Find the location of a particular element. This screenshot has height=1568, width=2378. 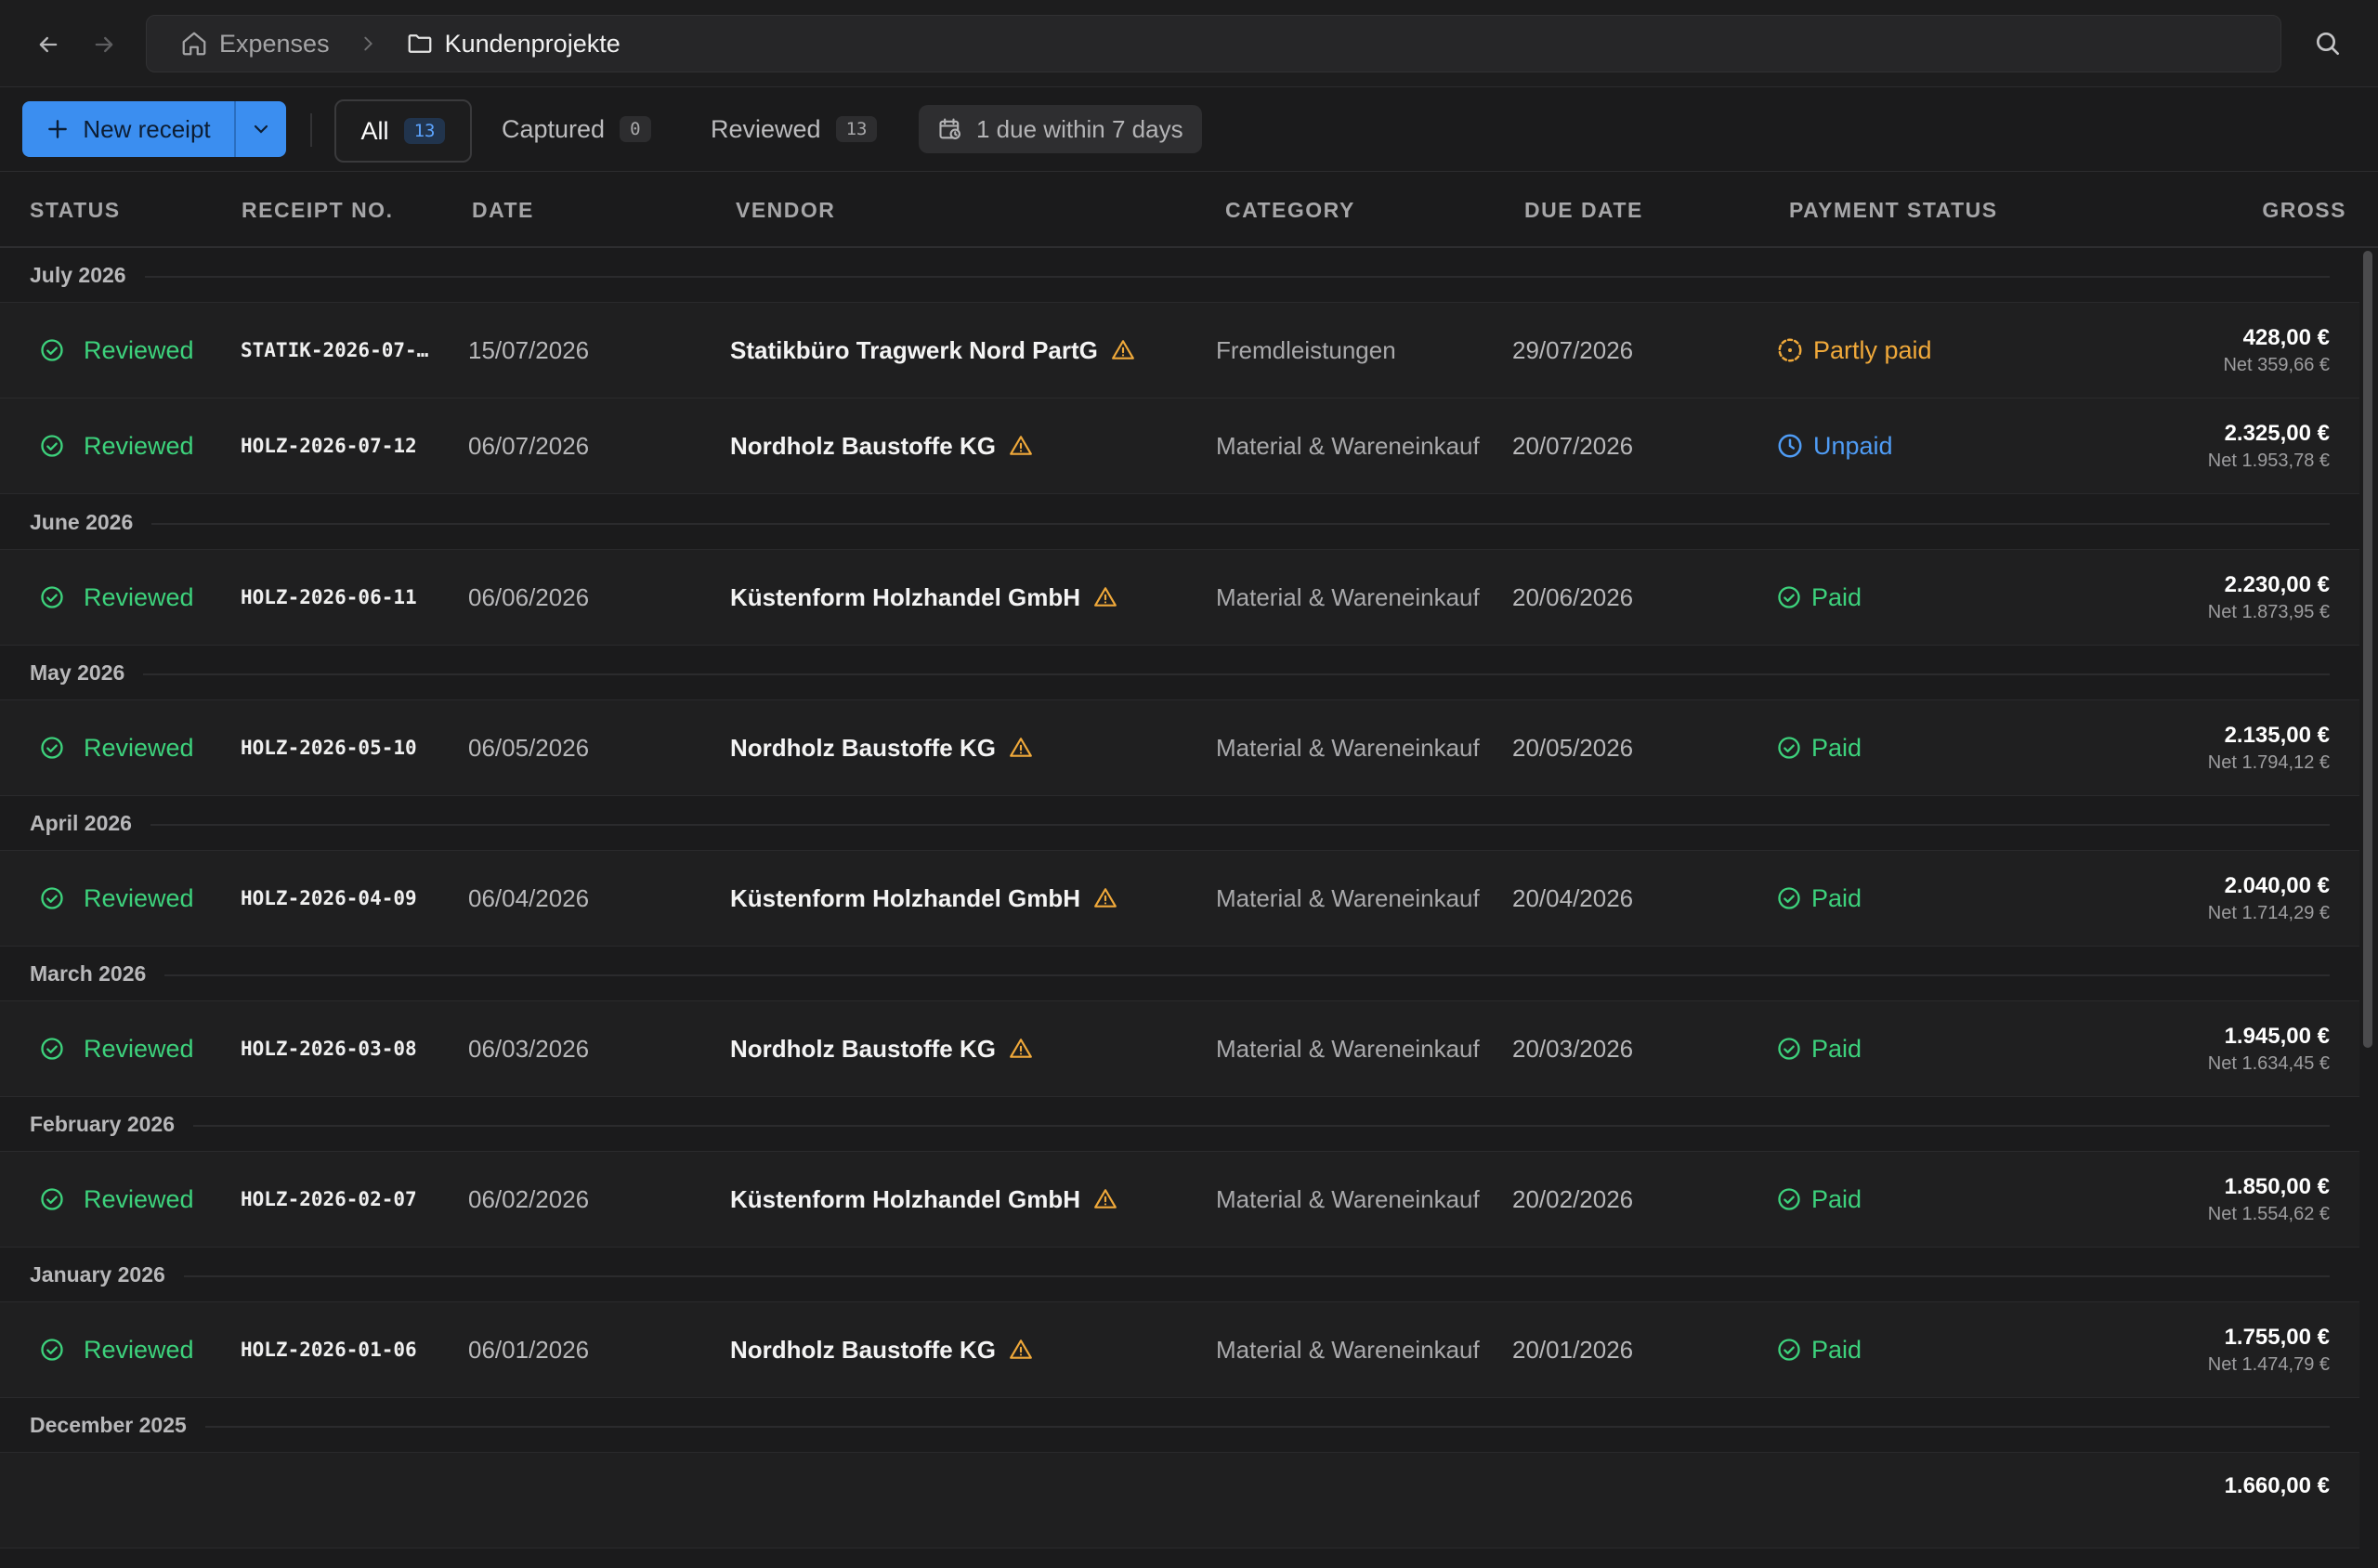

column-header-status: STATUS is located at coordinates (75, 210).